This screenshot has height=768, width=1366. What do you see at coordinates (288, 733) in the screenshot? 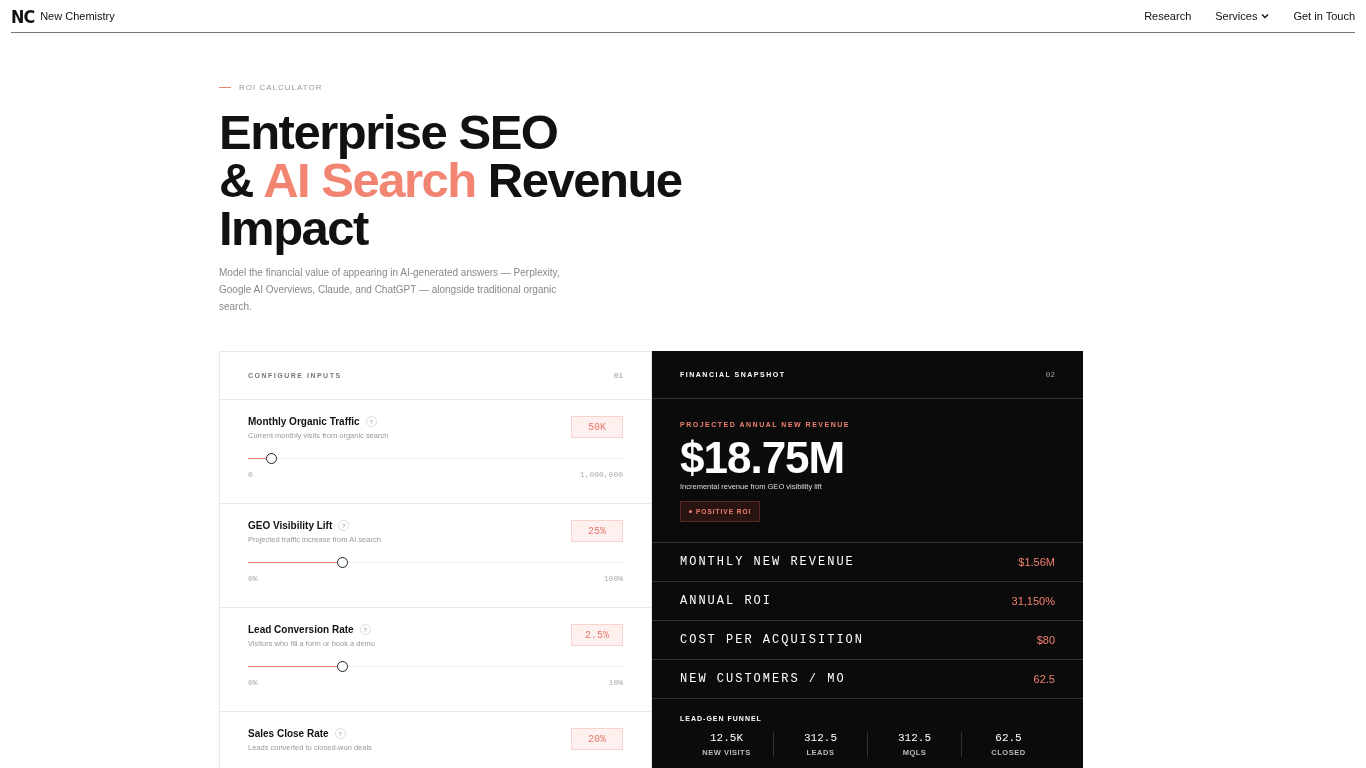
I see `field-label: Sales Close Rate` at bounding box center [288, 733].